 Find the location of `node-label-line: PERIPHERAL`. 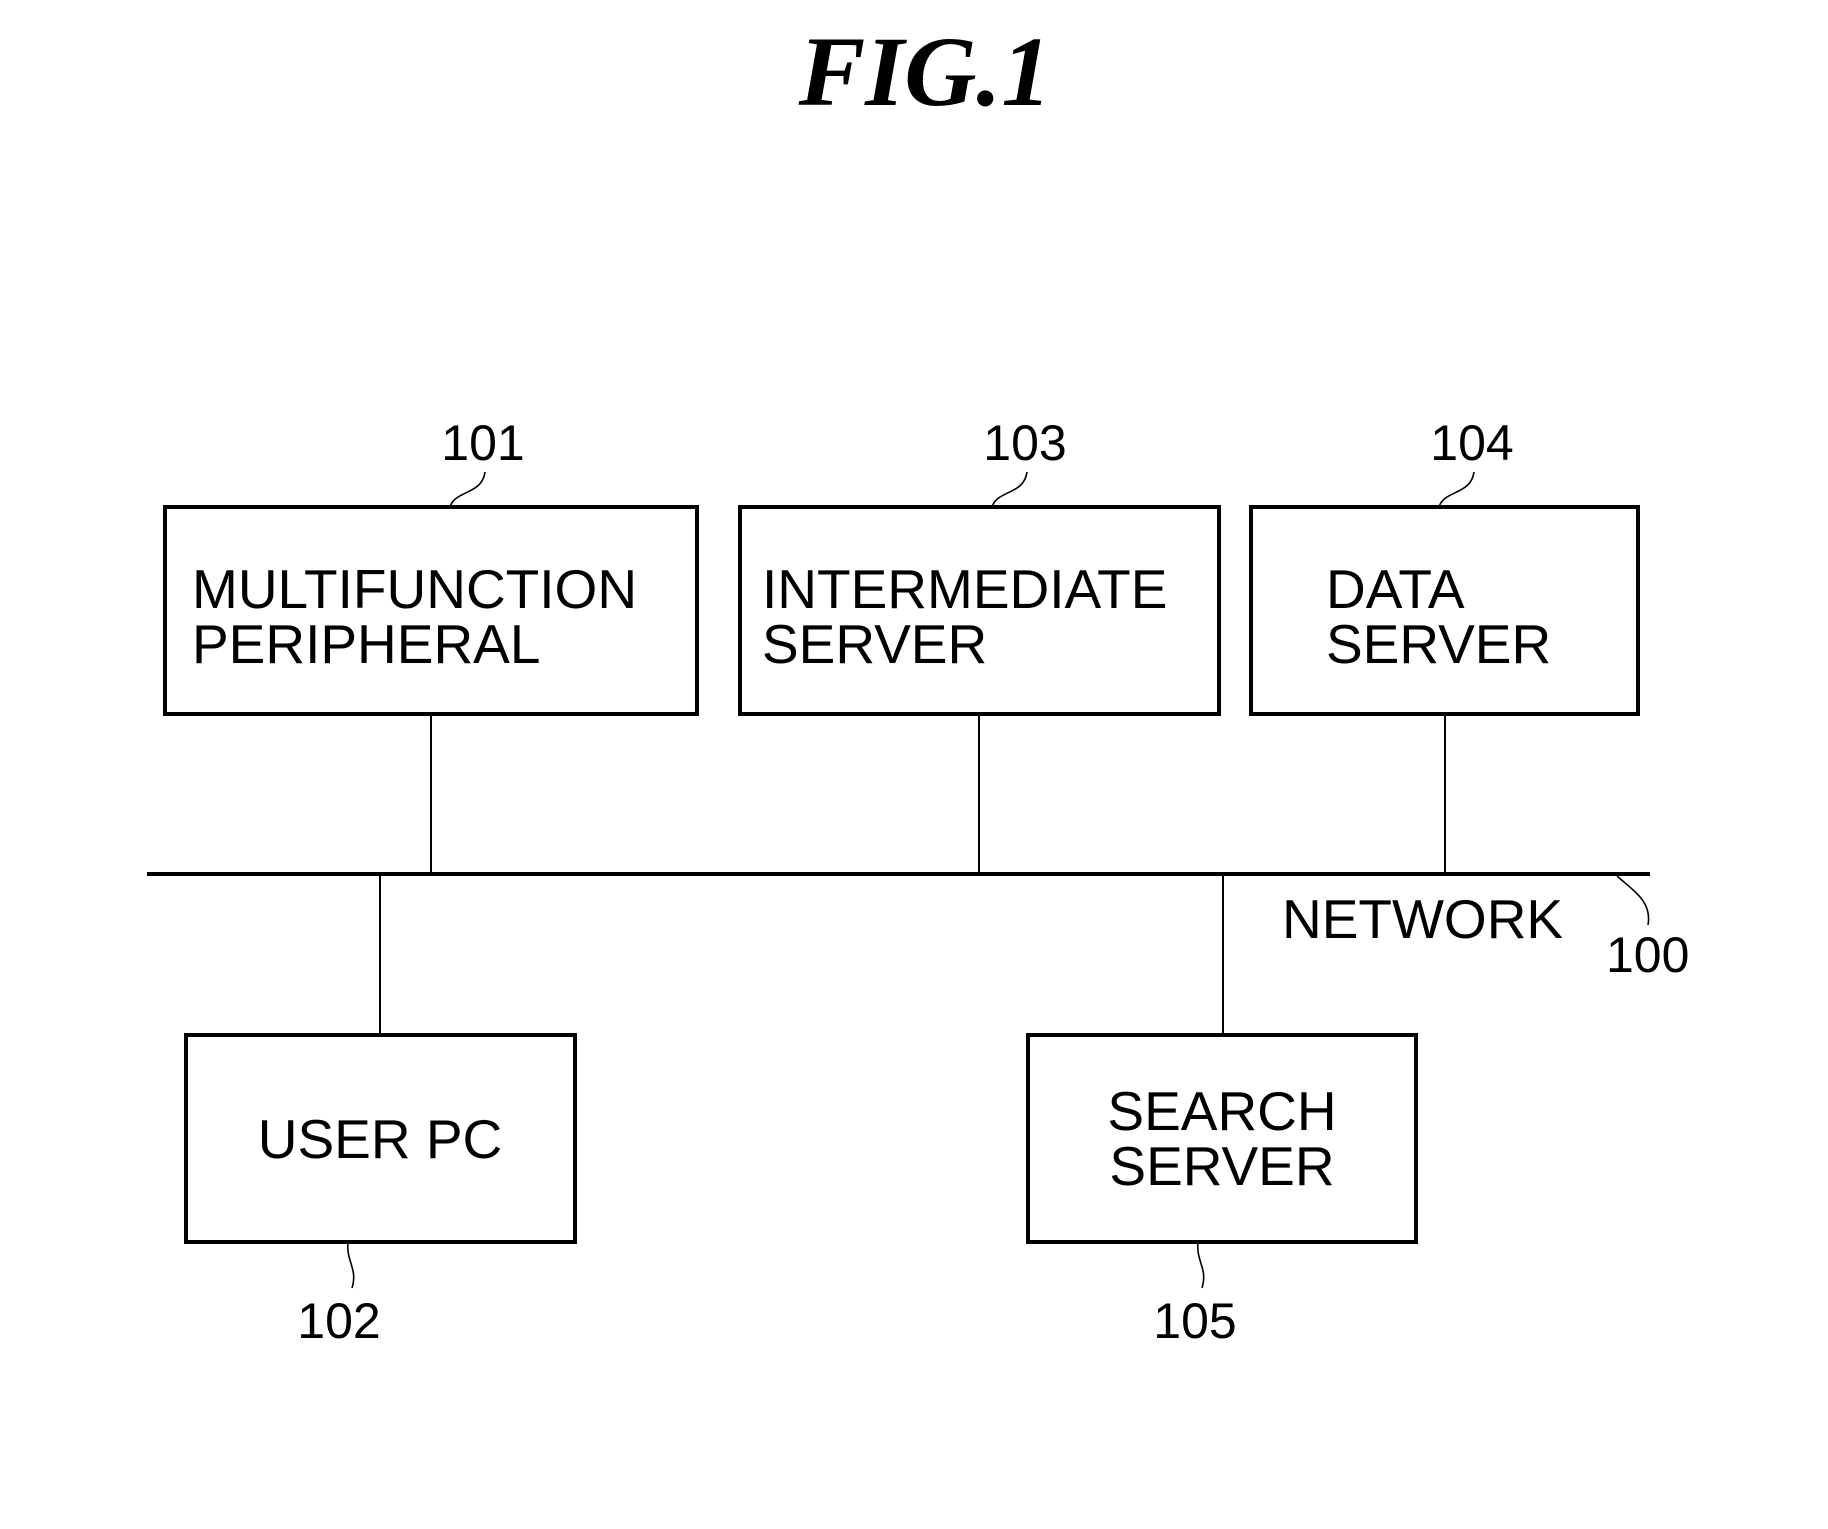

node-label-line: PERIPHERAL is located at coordinates (366, 644).